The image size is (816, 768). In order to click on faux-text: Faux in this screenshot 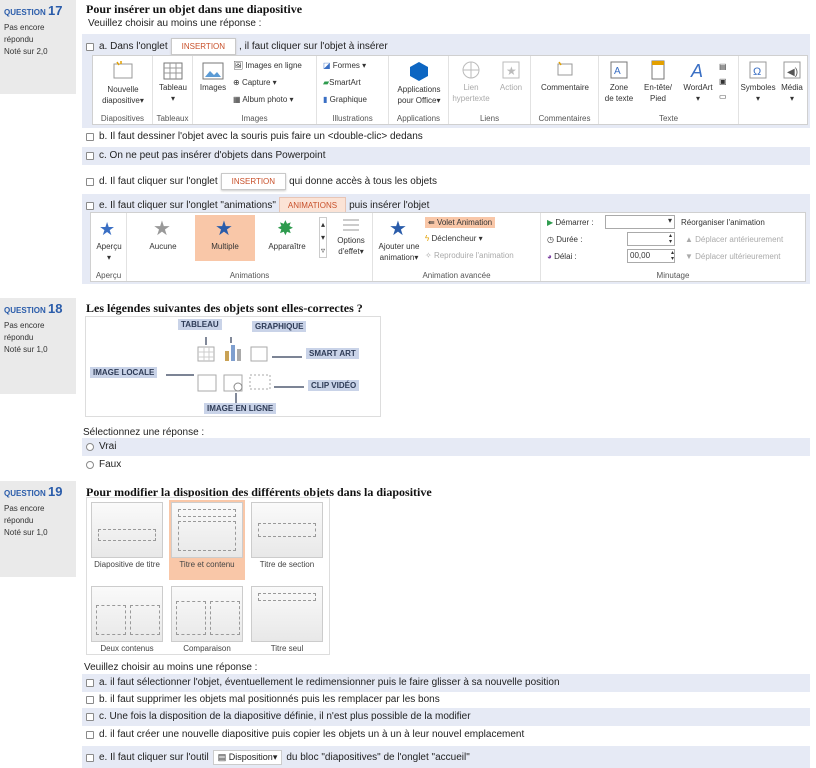, I will do `click(110, 464)`.